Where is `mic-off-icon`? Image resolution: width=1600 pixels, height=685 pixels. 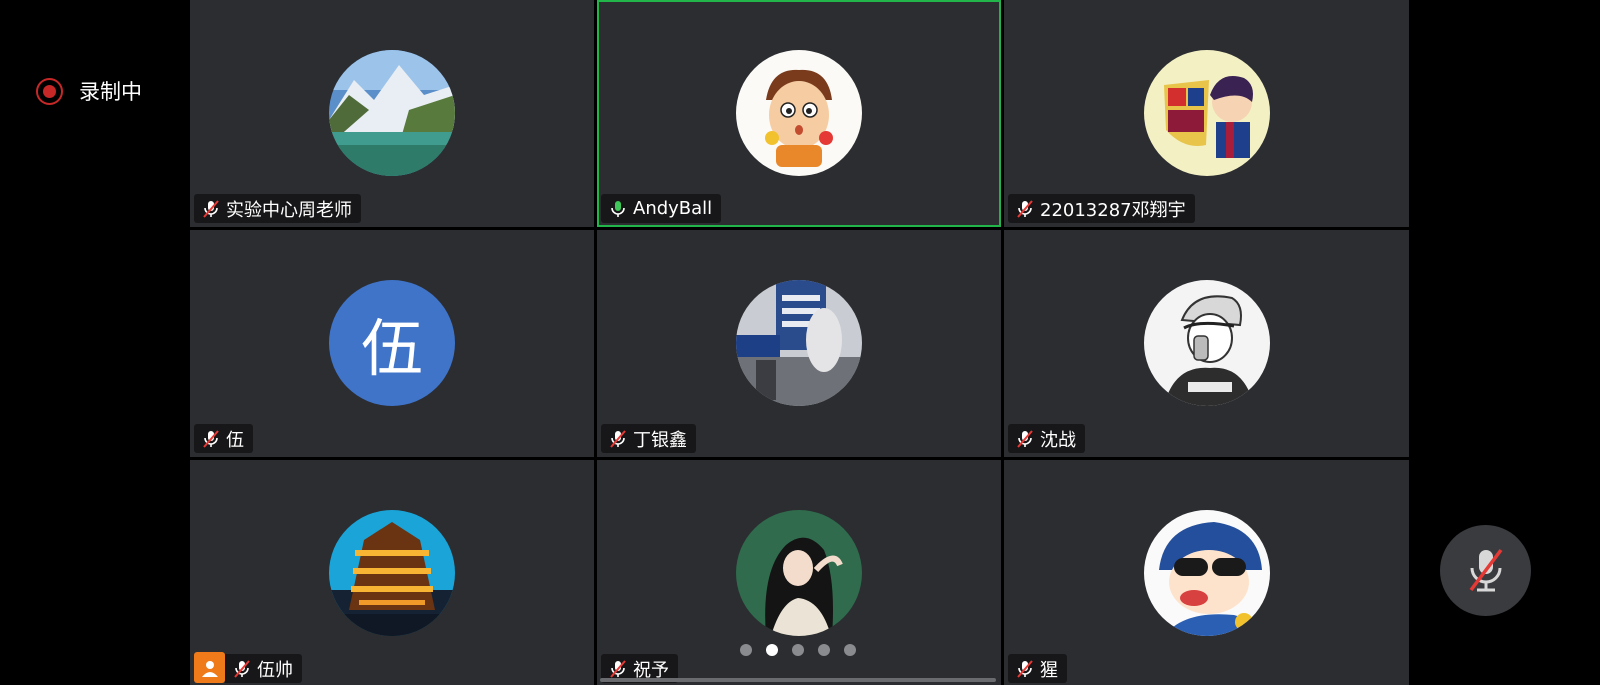
mic-off-icon is located at coordinates (1485, 569).